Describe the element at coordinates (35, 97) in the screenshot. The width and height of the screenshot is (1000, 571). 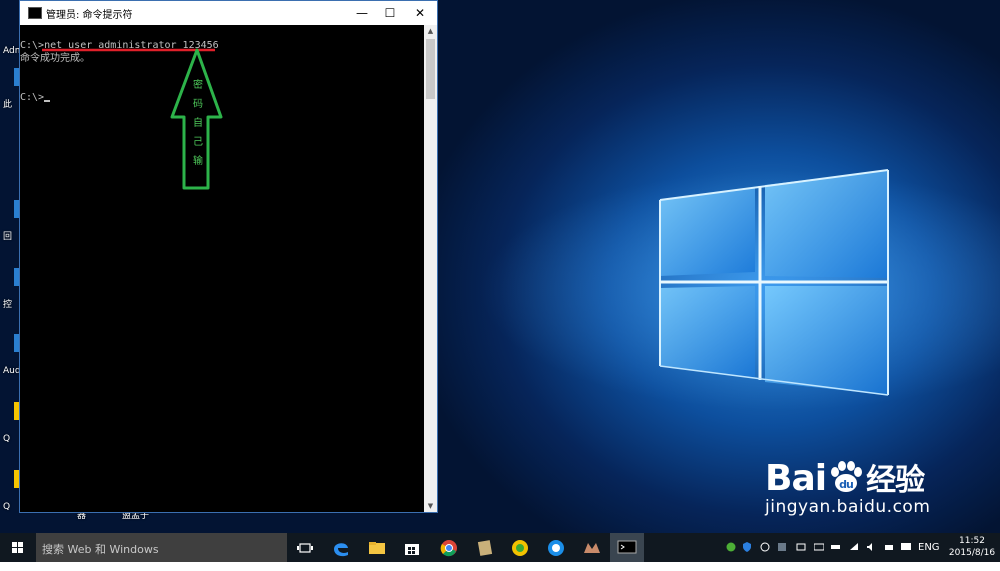
I see `console-prompt-line: C:\>` at that location.